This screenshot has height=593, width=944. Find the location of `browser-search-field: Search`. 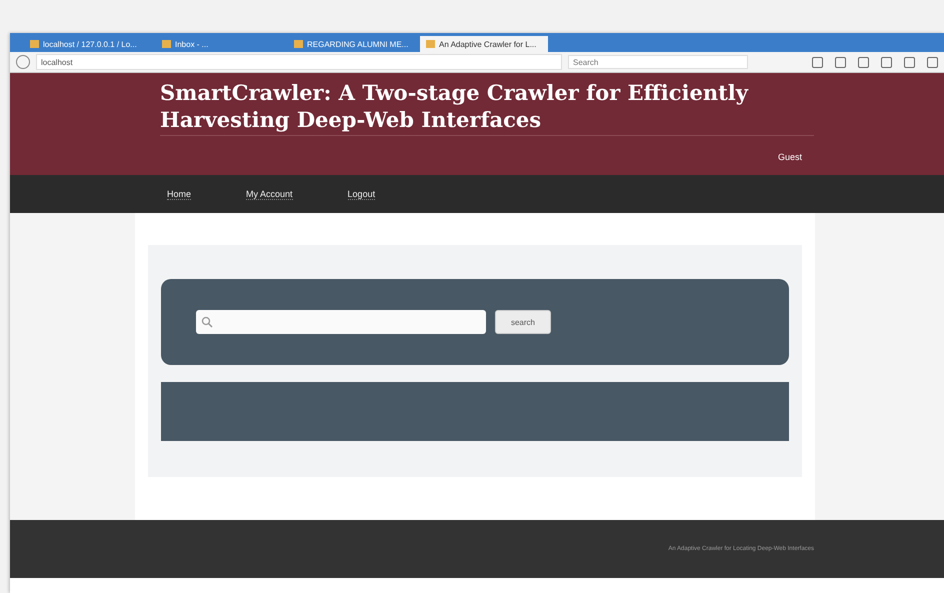

browser-search-field: Search is located at coordinates (658, 62).